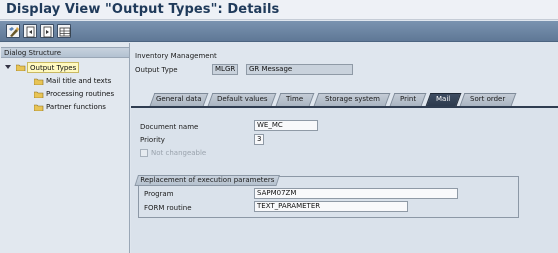 The height and width of the screenshot is (253, 558). What do you see at coordinates (352, 99) in the screenshot?
I see `tab-storage-system: Storage system` at bounding box center [352, 99].